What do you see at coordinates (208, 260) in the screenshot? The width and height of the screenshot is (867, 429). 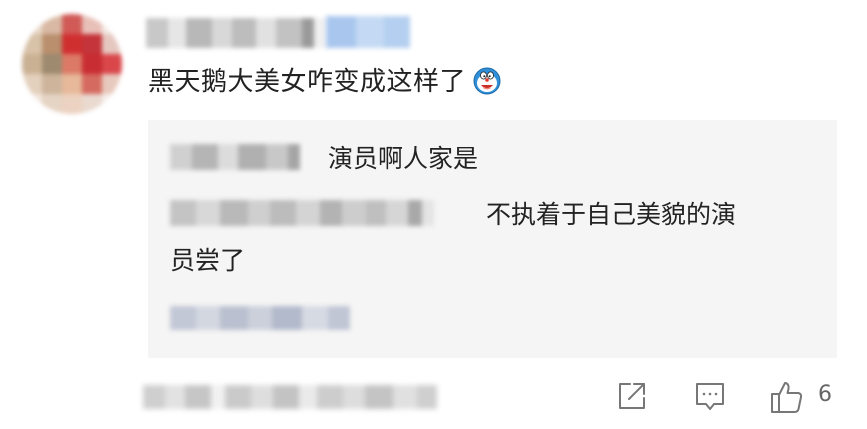 I see `reply-text-line-2: 员尝了` at bounding box center [208, 260].